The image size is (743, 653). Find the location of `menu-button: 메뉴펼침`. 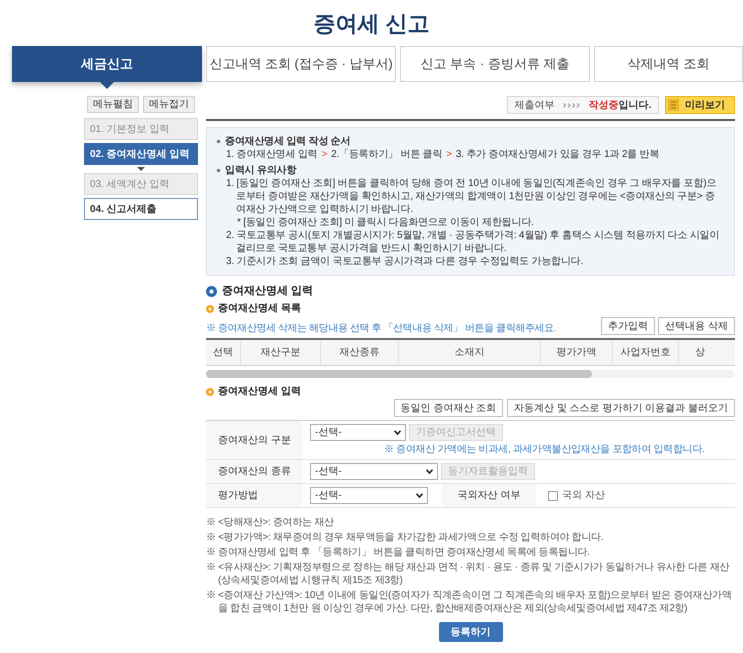

menu-button: 메뉴펼침 is located at coordinates (113, 104).